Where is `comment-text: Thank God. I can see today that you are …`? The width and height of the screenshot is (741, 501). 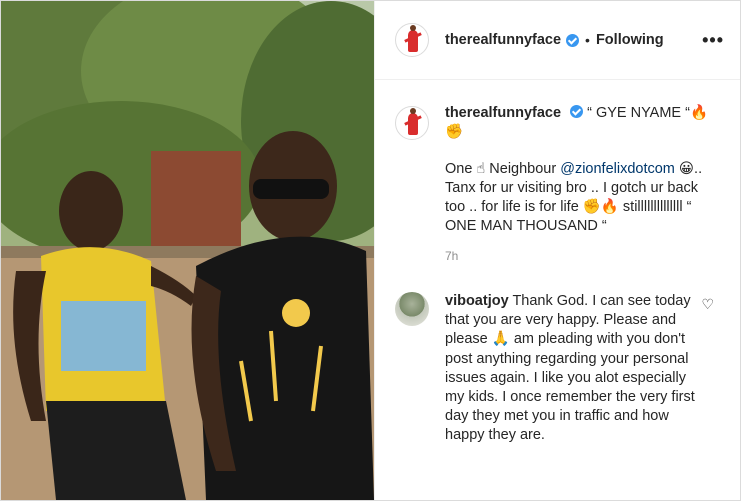
comment-text: Thank God. I can see today that you are … is located at coordinates (570, 368).